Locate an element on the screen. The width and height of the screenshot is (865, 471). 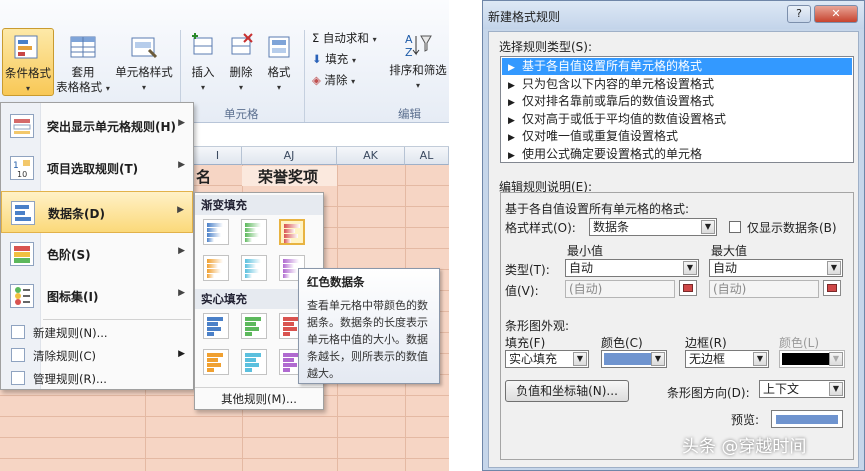
fill-label: 填充(F) is located at coordinates (525, 343).